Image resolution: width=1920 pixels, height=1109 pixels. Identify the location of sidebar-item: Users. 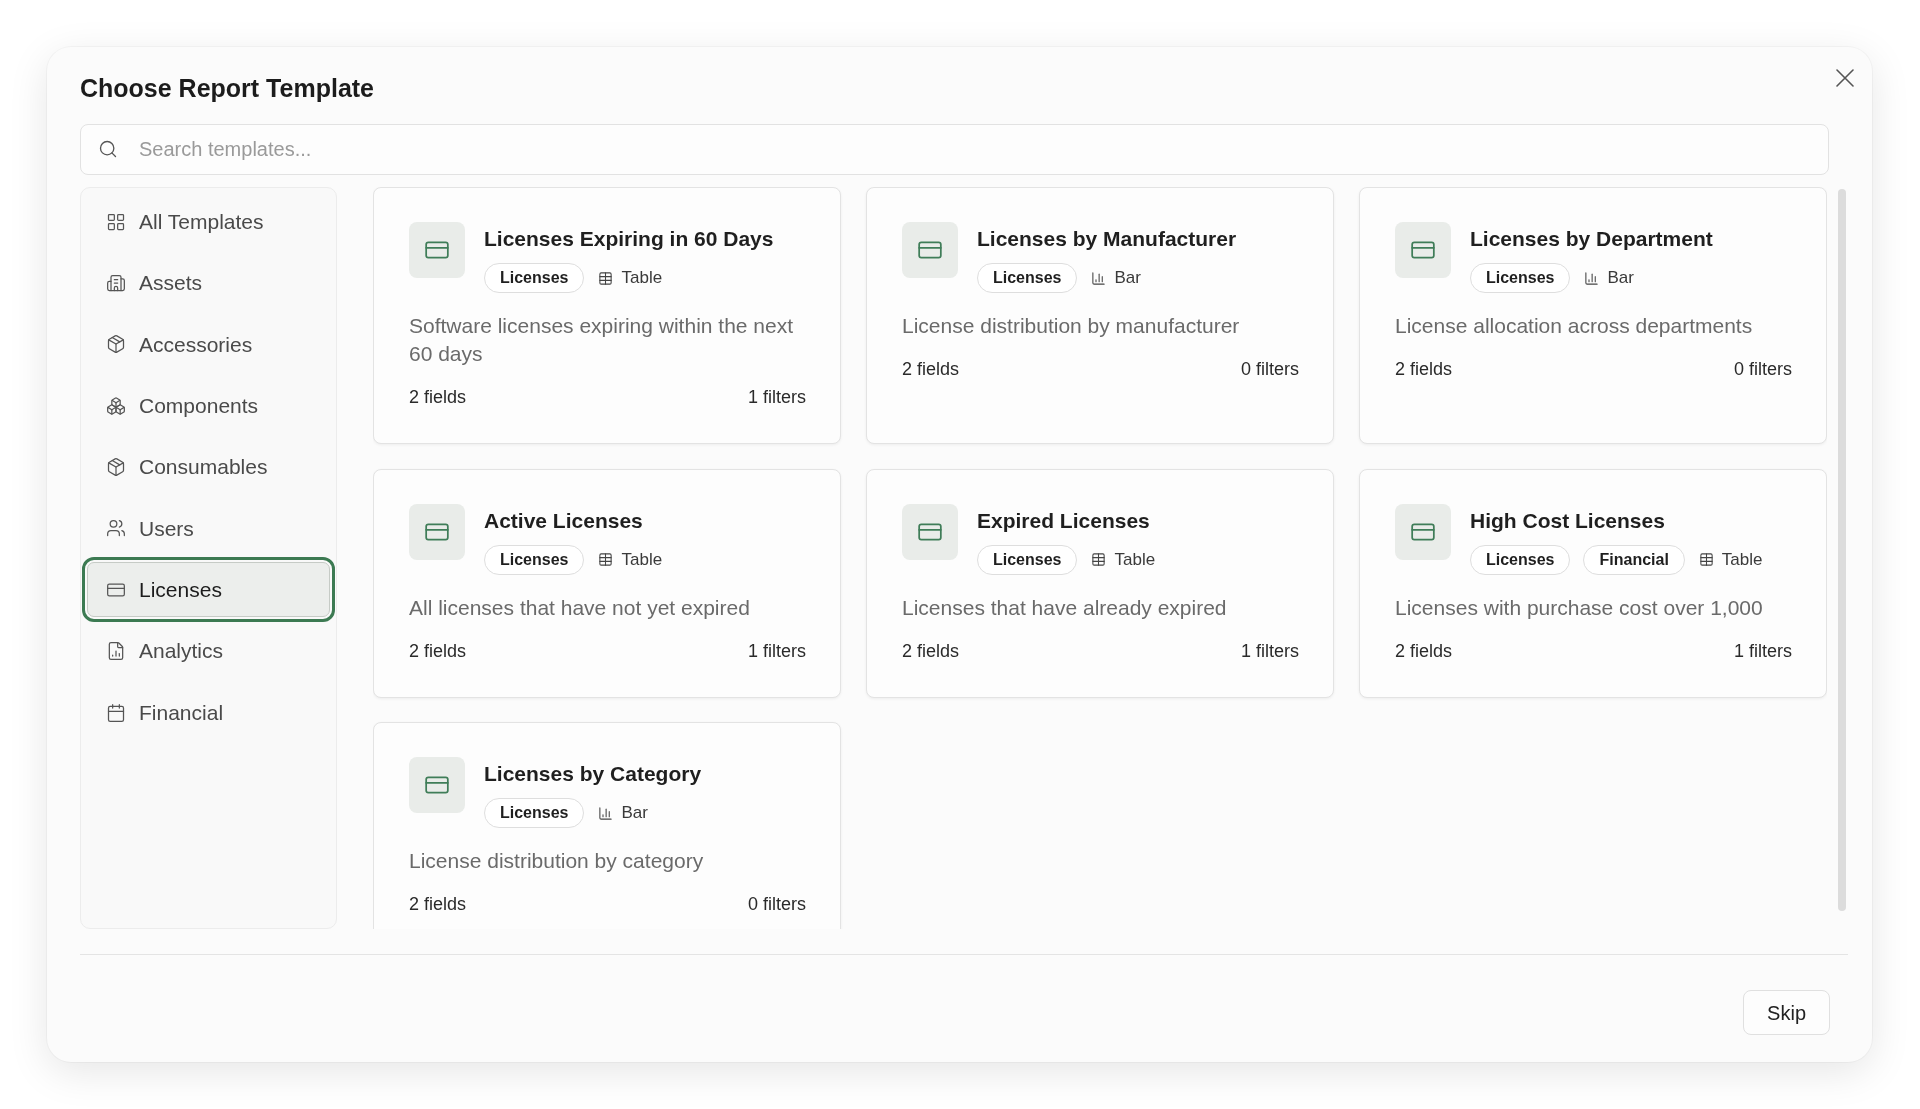
(208, 528).